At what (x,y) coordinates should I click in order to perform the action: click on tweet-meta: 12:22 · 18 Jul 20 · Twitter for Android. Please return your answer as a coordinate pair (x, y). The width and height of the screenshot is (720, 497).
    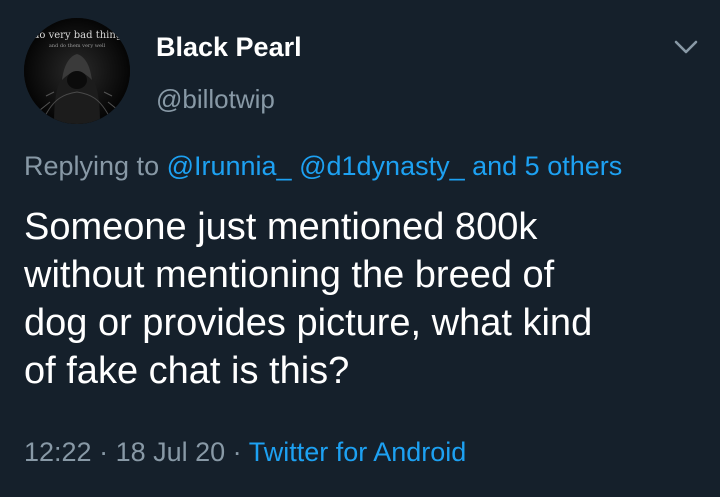
    Looking at the image, I should click on (245, 452).